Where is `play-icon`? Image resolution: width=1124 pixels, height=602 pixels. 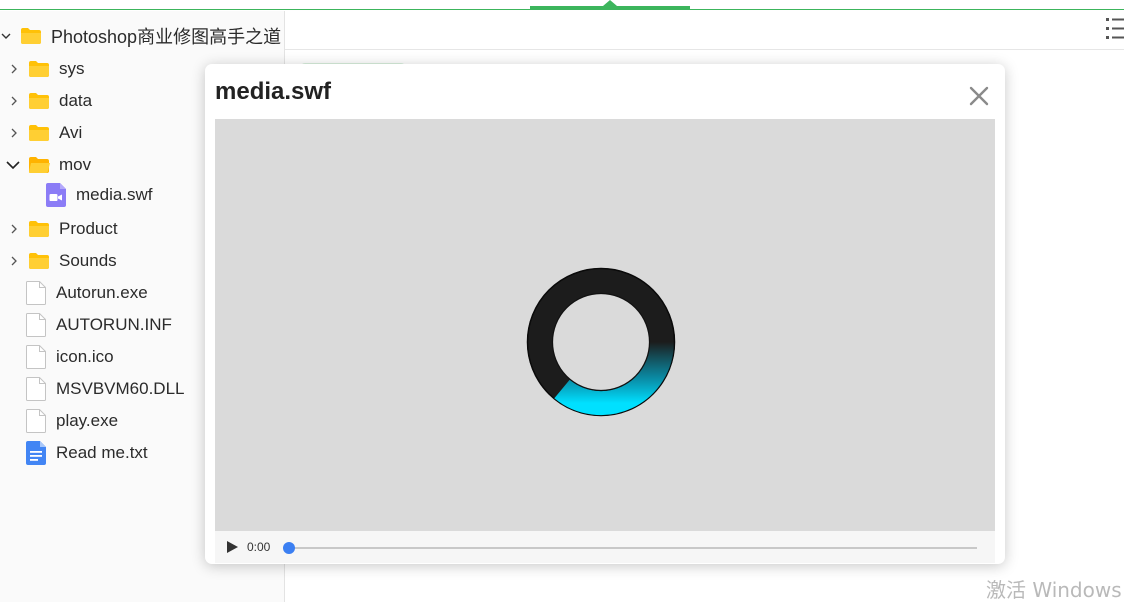 play-icon is located at coordinates (232, 547).